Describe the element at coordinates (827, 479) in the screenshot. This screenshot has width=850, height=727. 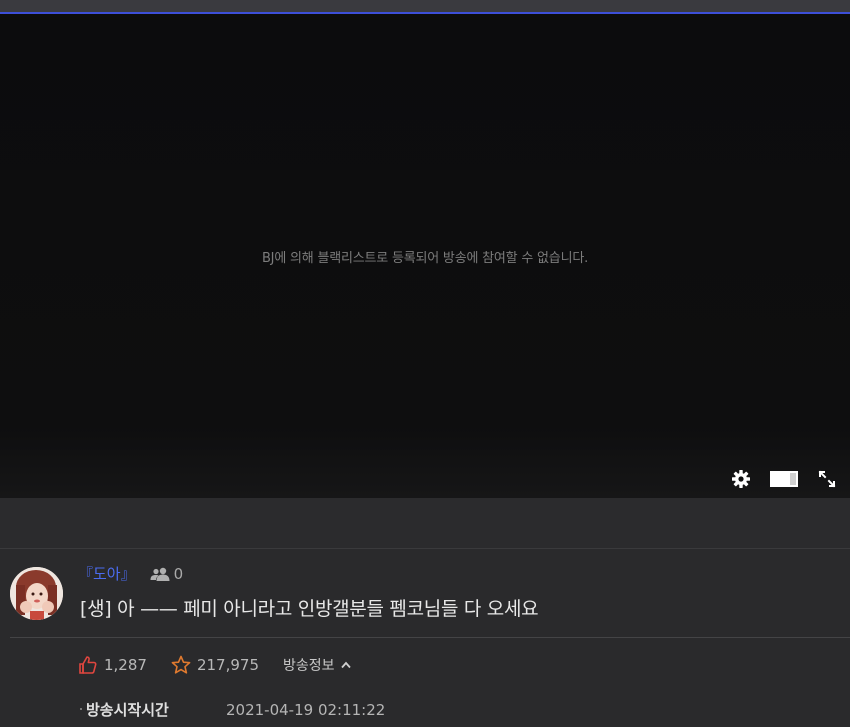
I see `fullscreen-icon` at that location.